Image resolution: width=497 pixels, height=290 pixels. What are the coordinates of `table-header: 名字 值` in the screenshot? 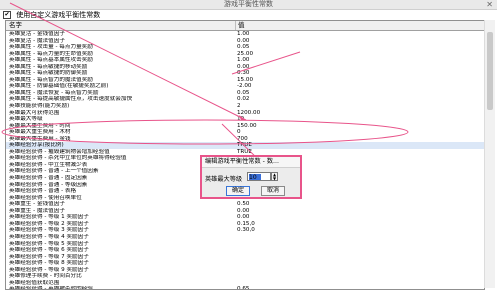 It's located at (245, 26).